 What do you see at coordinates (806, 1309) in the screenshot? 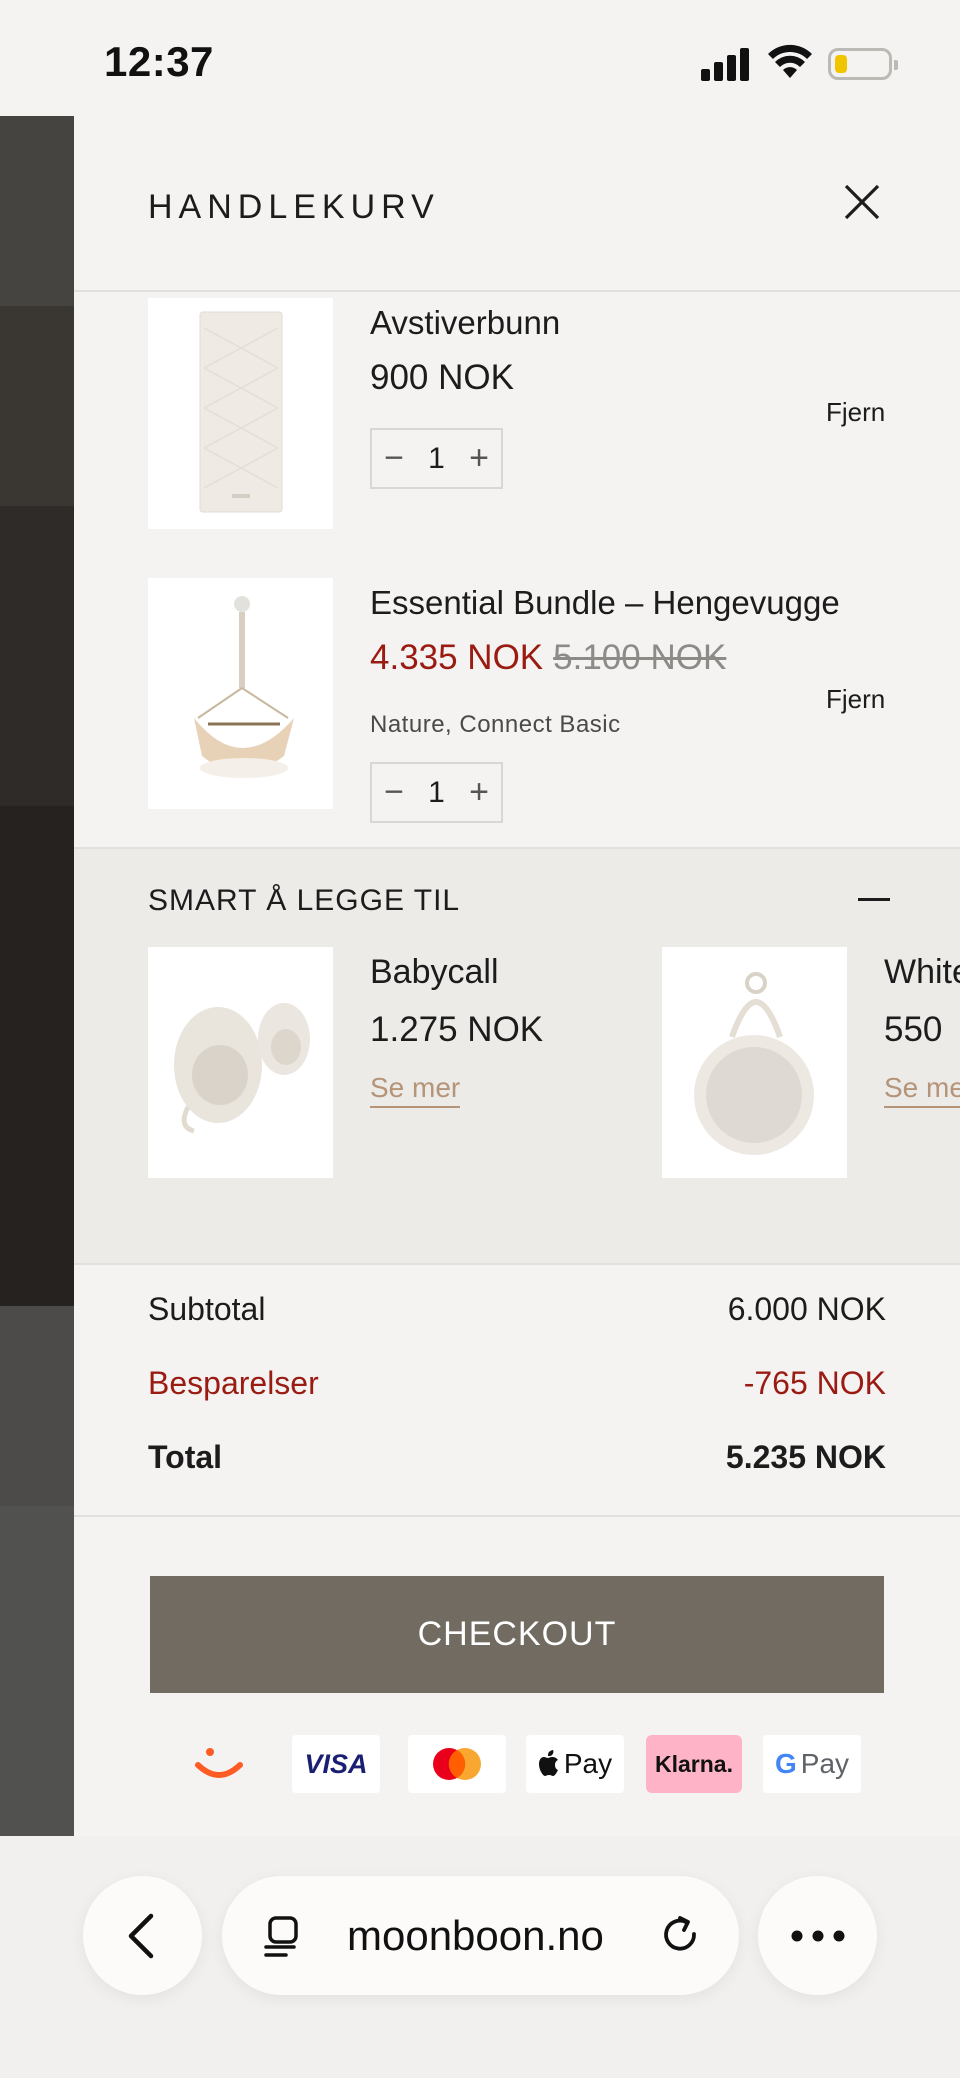
I see `subtotal-value: 6.000 NOK` at bounding box center [806, 1309].